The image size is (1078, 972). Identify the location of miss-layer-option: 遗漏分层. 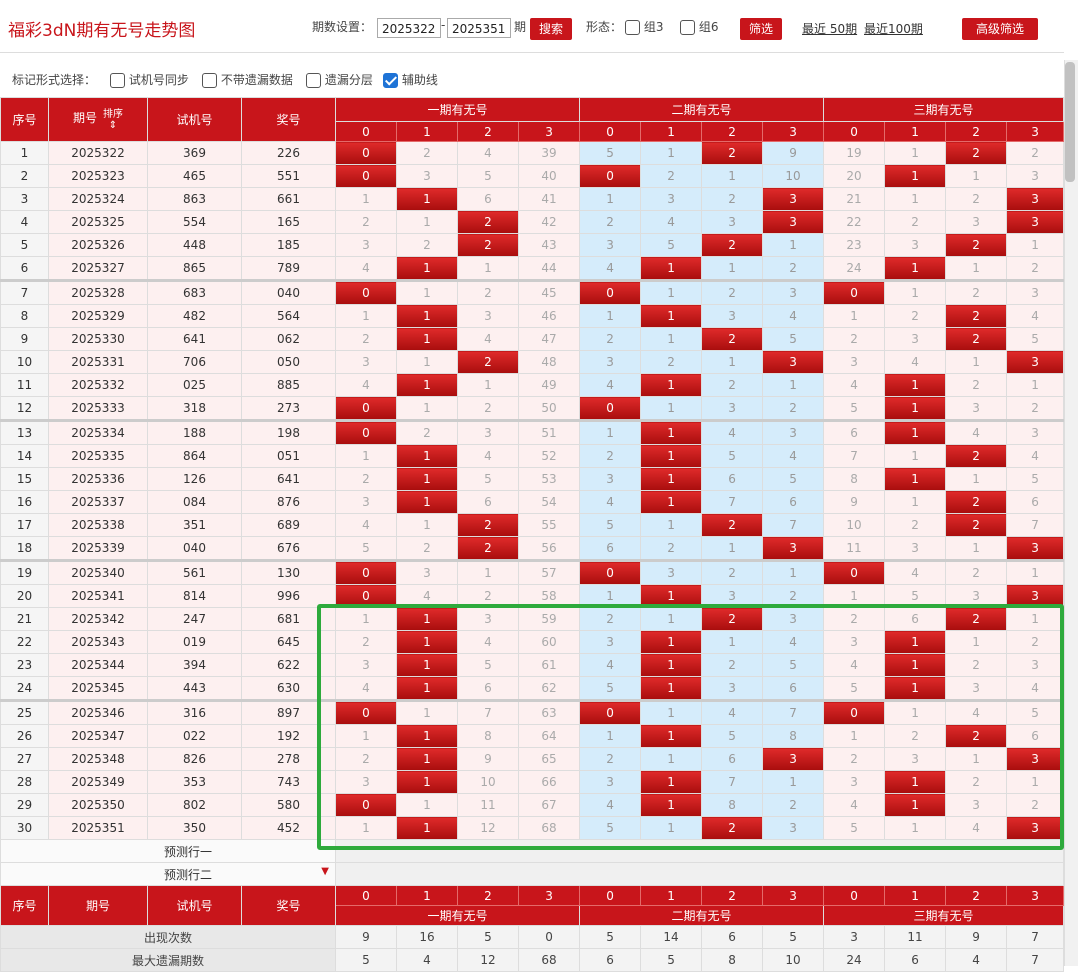
(339, 79).